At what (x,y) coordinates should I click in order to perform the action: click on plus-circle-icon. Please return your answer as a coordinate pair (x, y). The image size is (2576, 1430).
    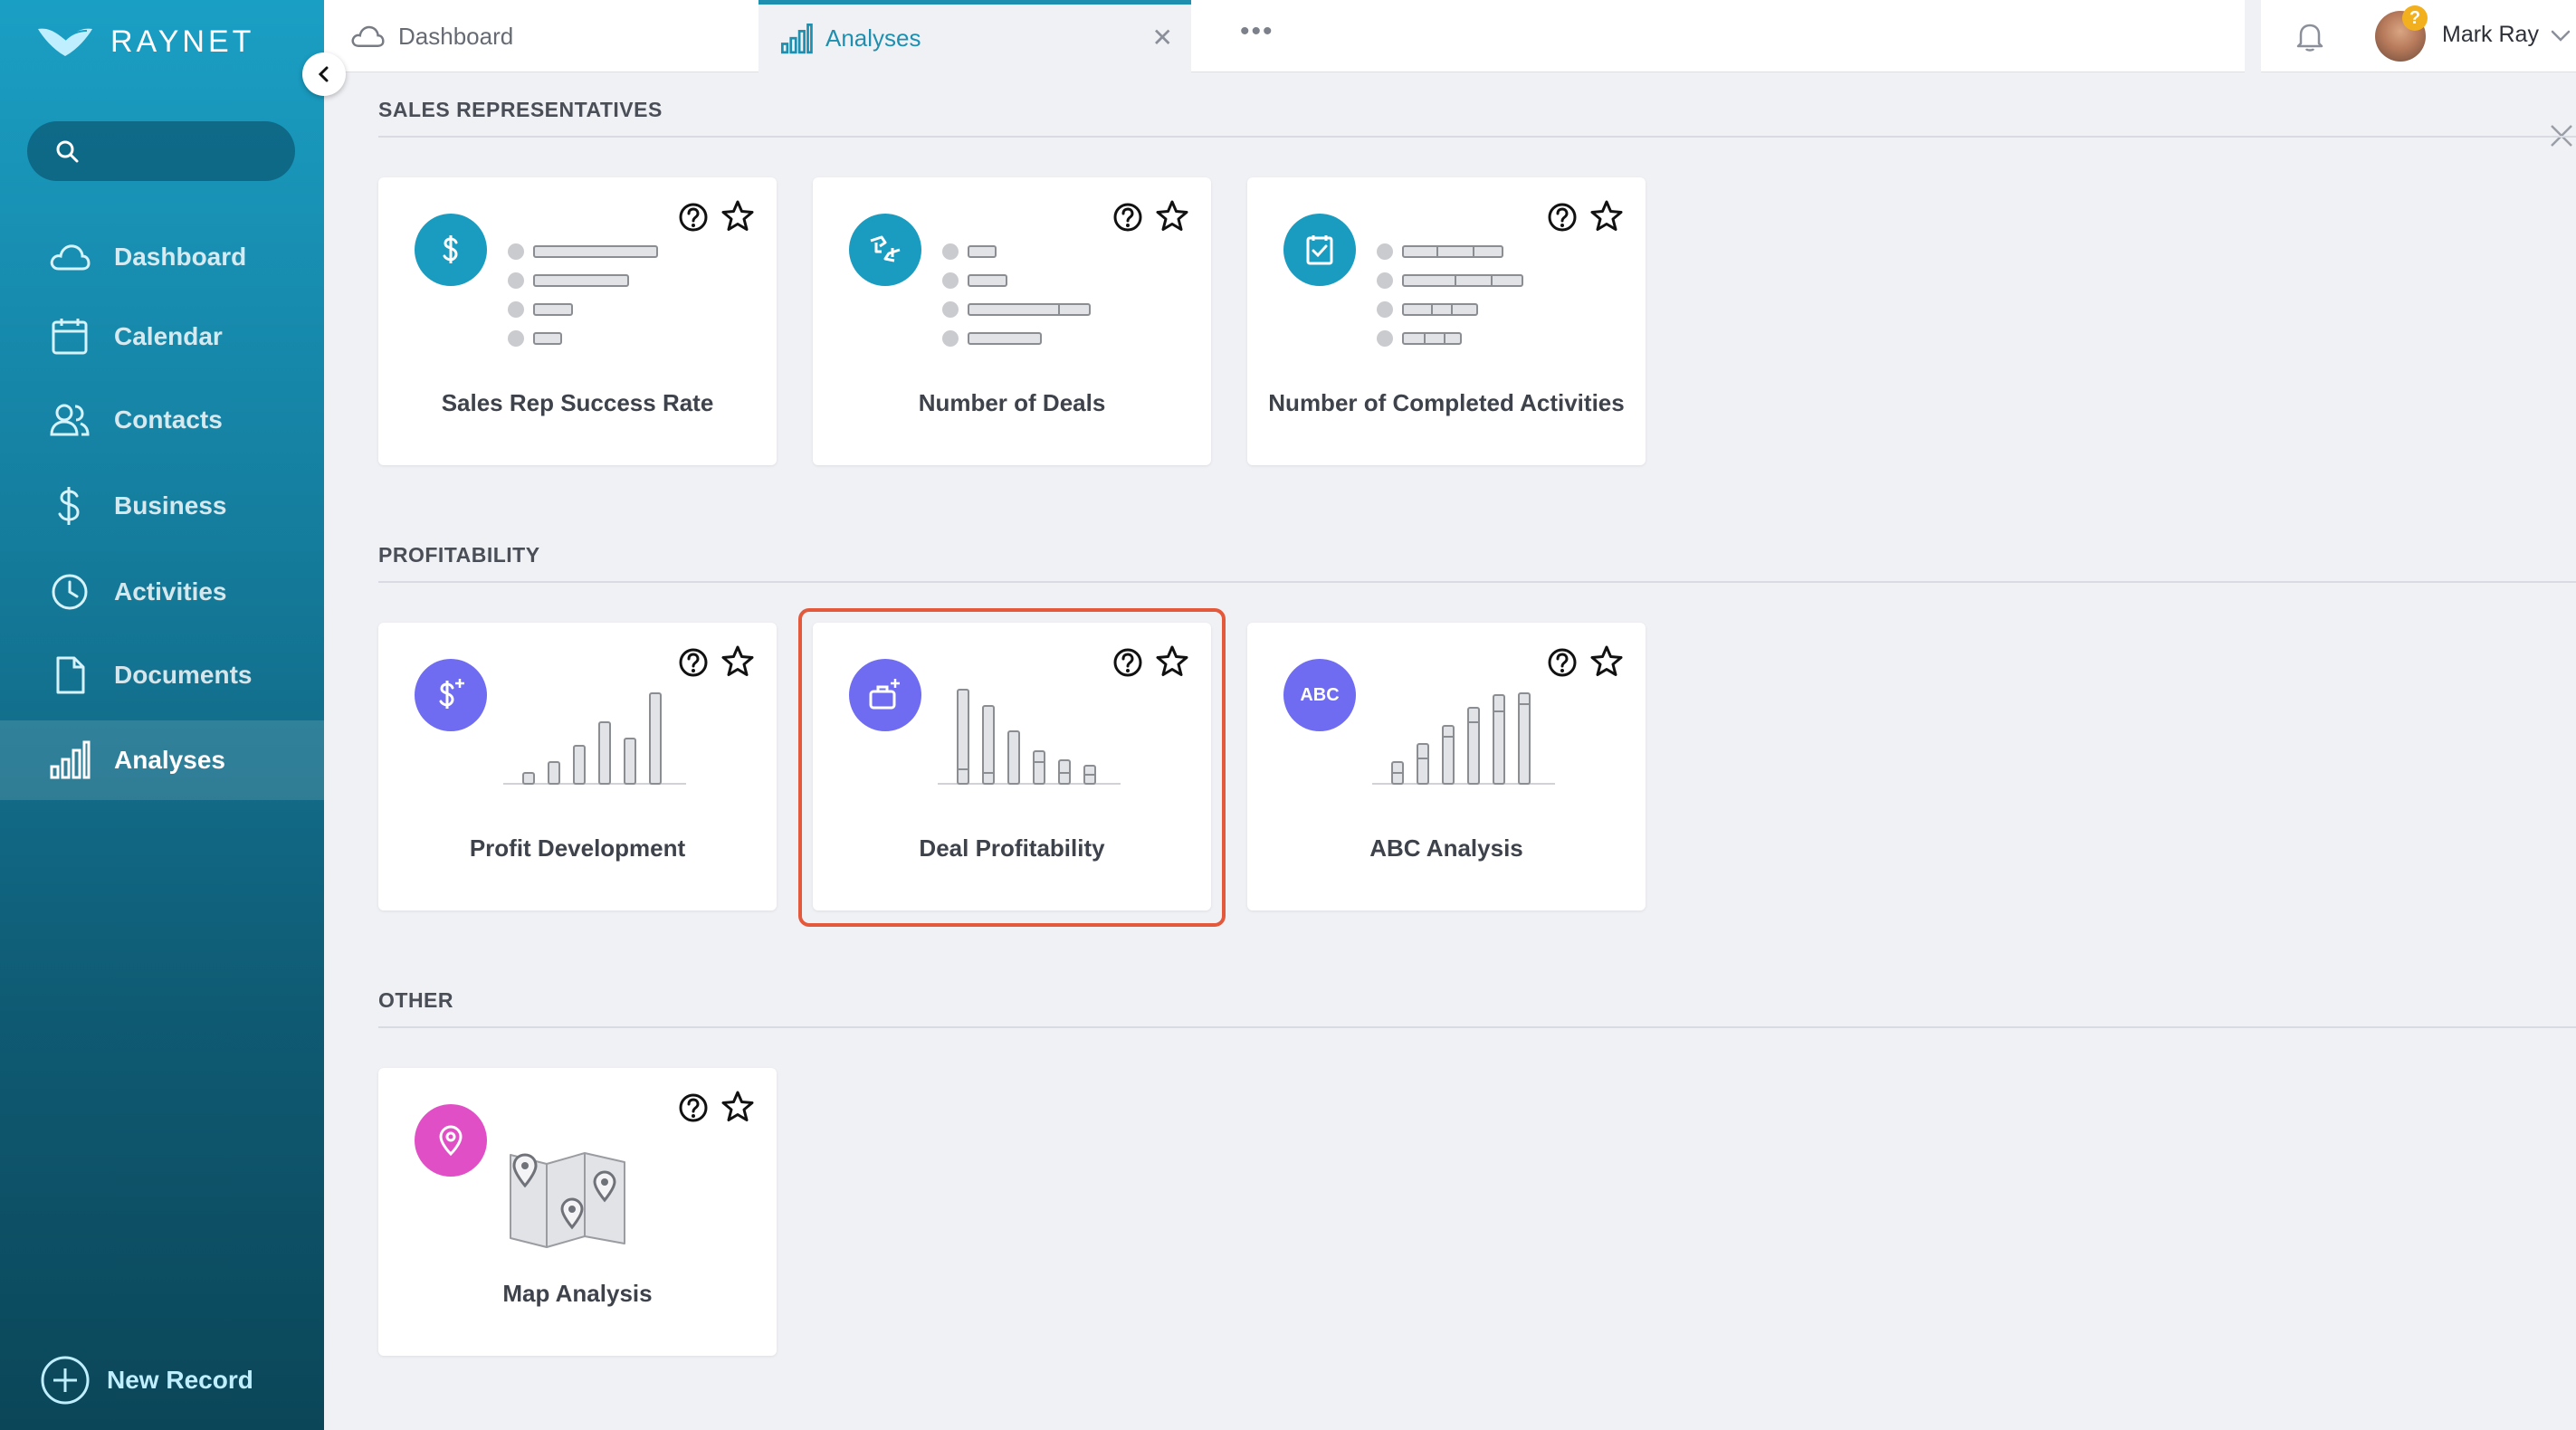
    Looking at the image, I should click on (65, 1380).